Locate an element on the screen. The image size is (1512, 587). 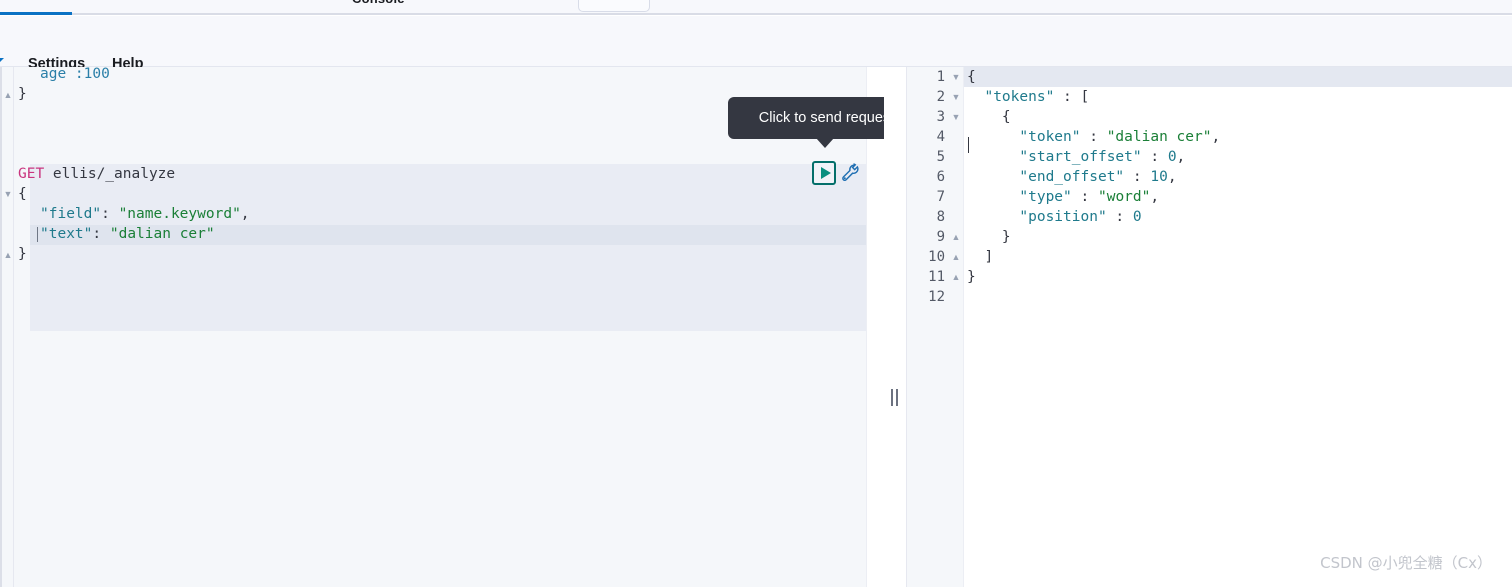
response-line-number: 6 is located at coordinates (940, 177).